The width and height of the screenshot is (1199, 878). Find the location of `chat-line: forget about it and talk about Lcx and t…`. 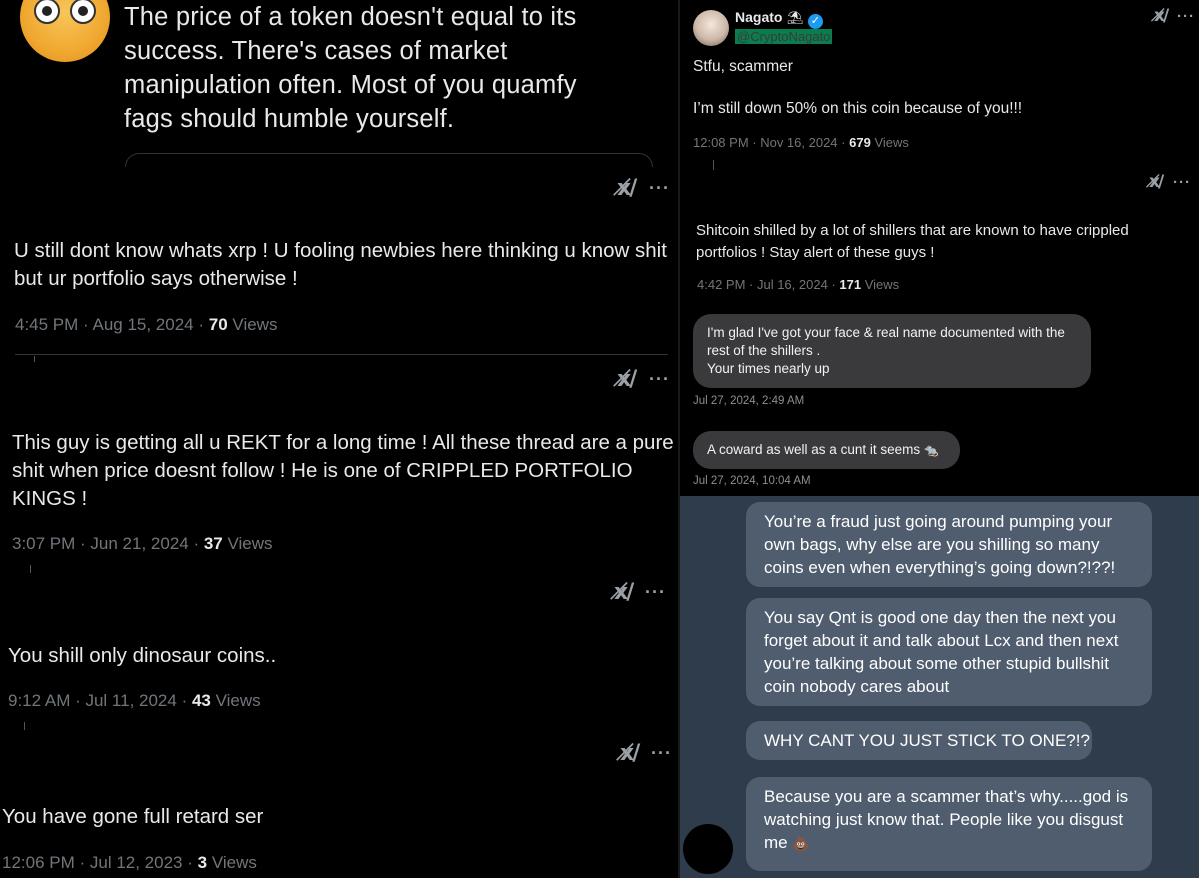

chat-line: forget about it and talk about Lcx and t… is located at coordinates (941, 640).